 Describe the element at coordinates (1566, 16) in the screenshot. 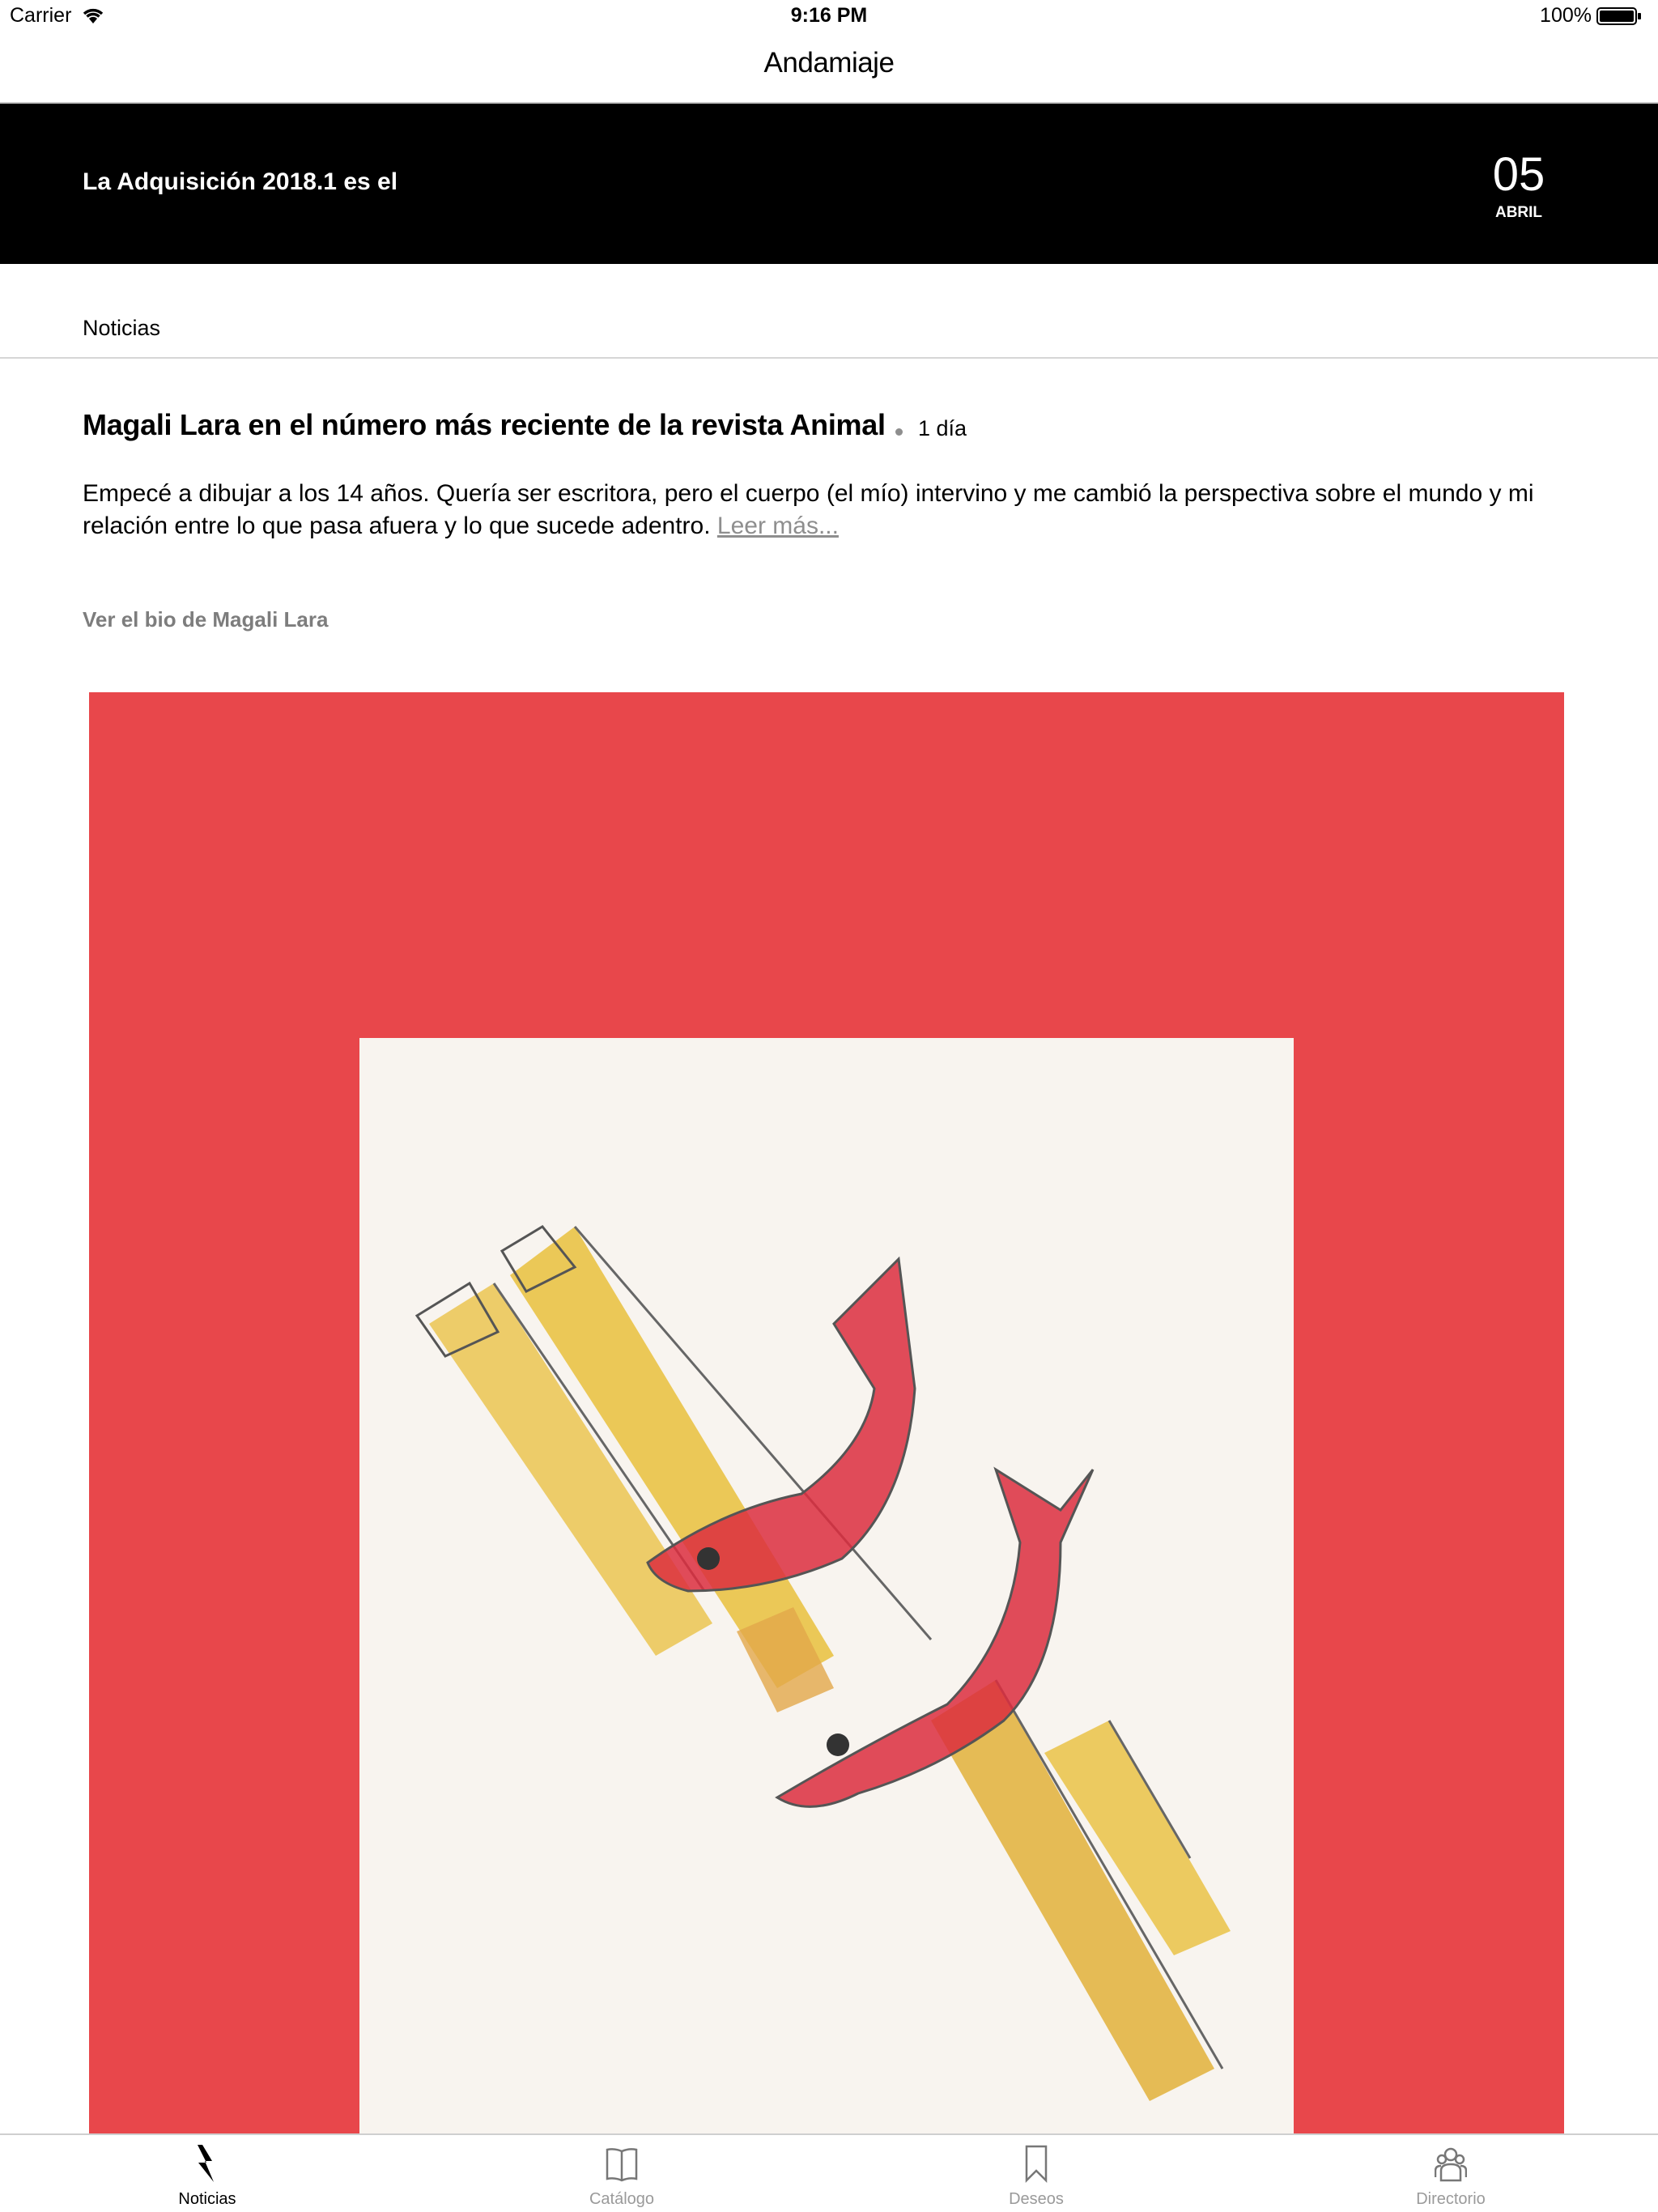

I see `battery-percentage: 100%` at that location.